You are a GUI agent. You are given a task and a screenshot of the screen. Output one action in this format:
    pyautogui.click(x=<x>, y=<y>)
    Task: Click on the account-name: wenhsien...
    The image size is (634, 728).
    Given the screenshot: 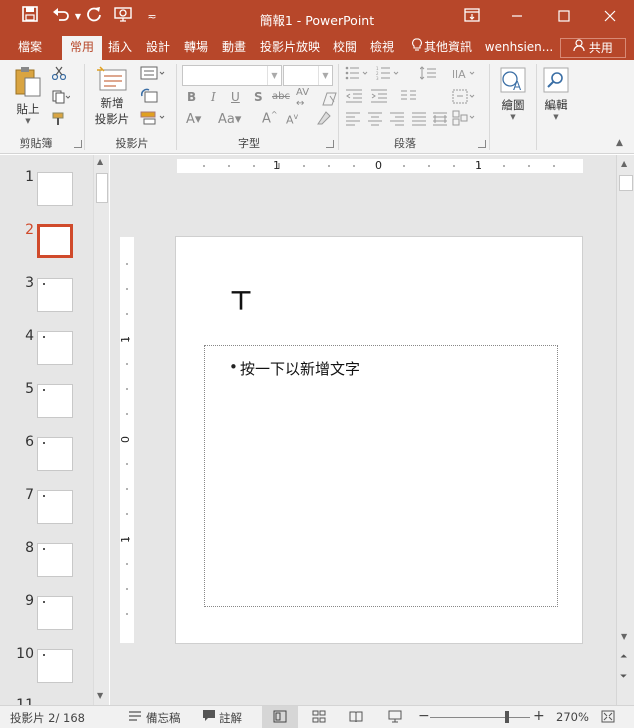 What is the action you would take?
    pyautogui.click(x=519, y=48)
    